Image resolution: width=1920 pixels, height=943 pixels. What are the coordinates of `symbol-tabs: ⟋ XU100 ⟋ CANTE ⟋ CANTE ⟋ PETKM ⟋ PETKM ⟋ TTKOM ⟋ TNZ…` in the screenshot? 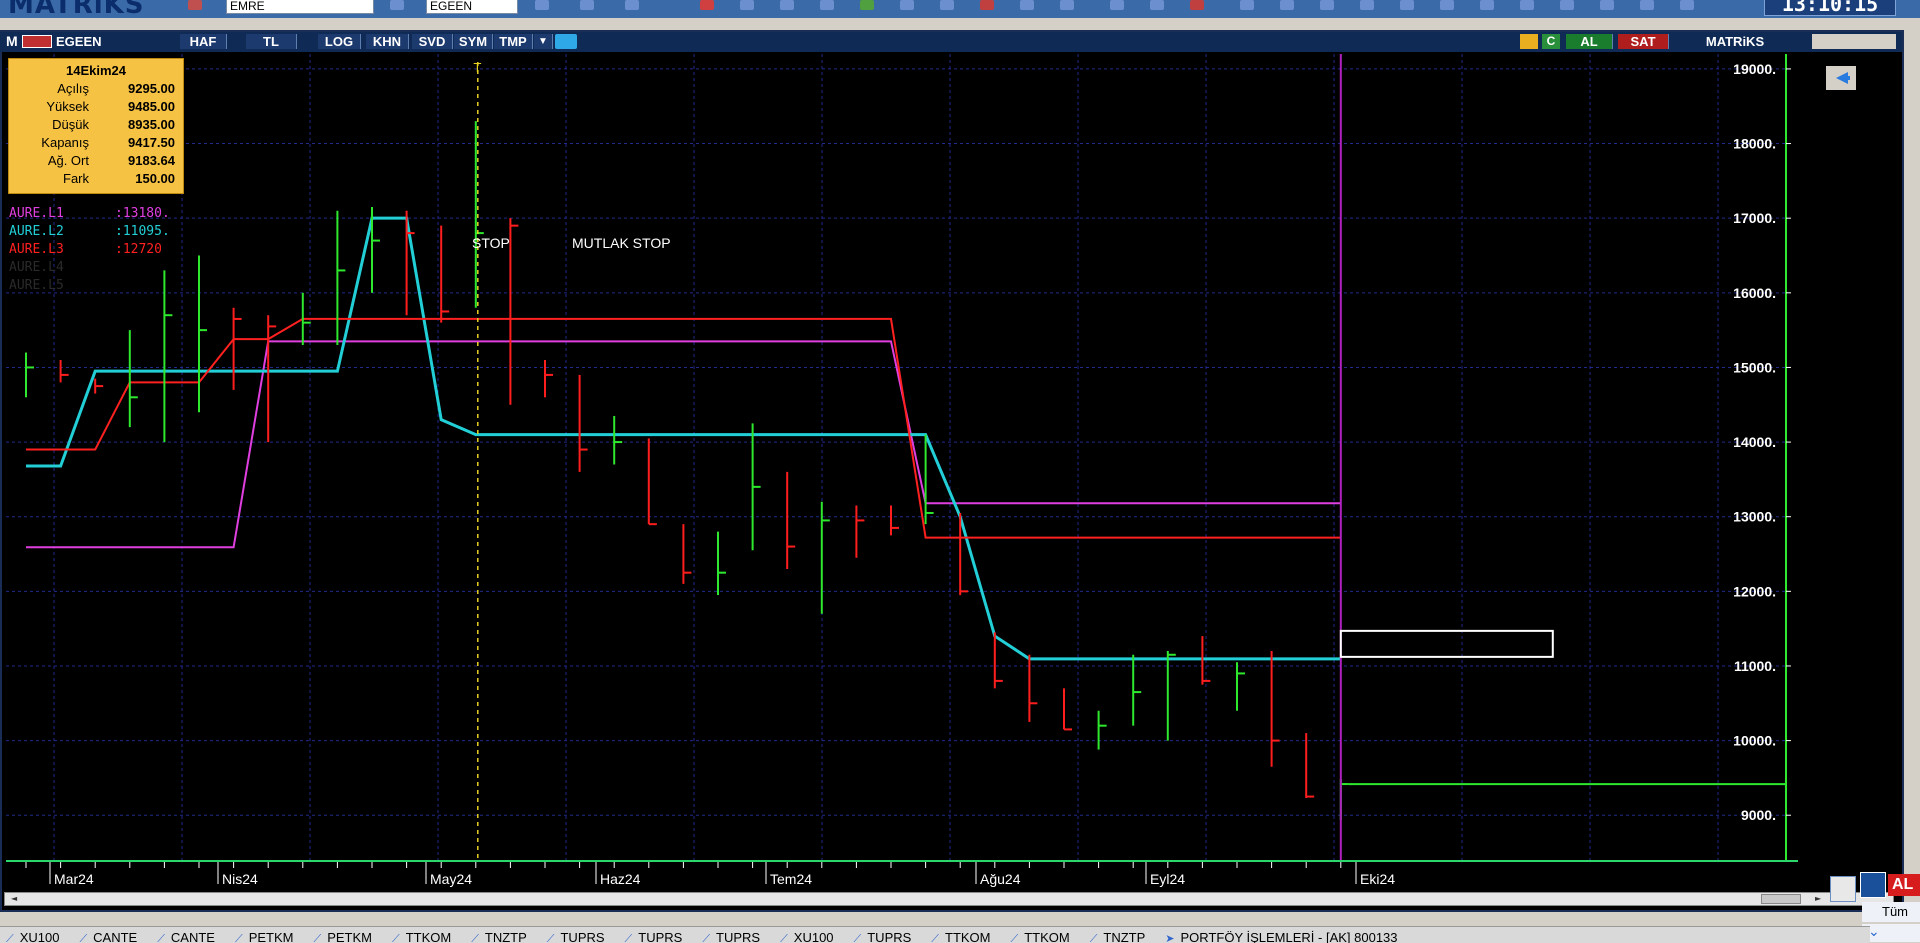 It's located at (935, 934).